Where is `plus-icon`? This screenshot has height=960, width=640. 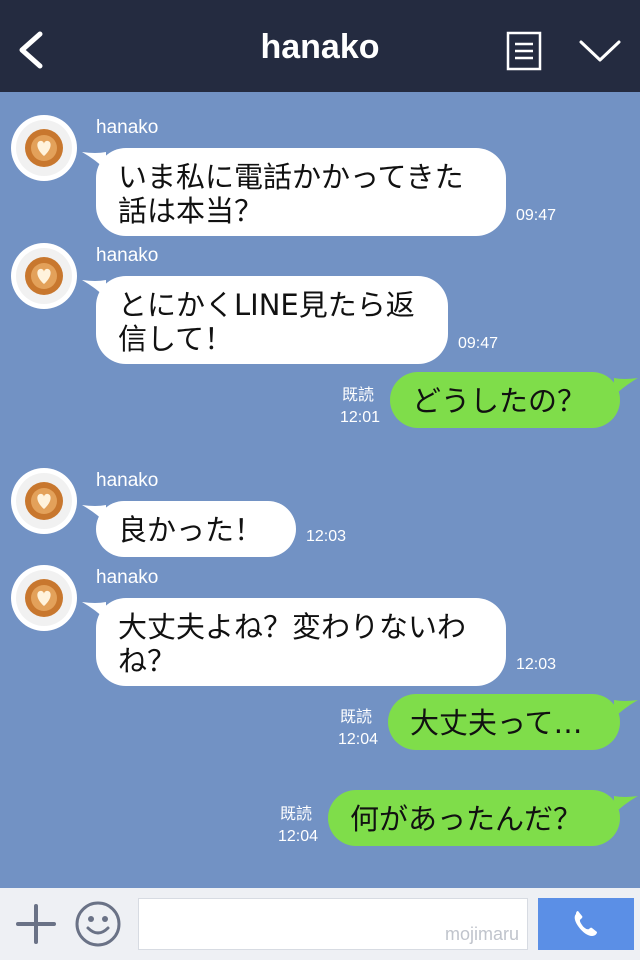 plus-icon is located at coordinates (36, 924).